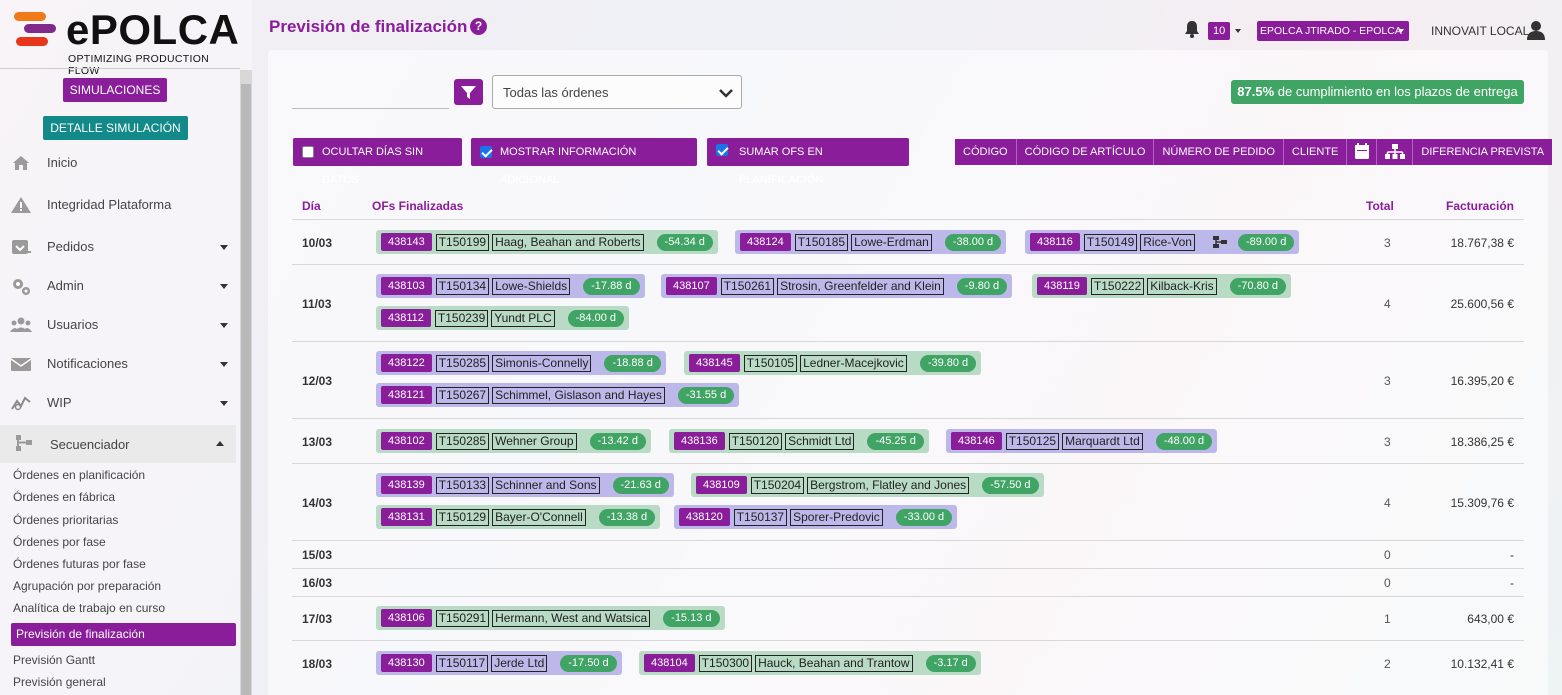 Image resolution: width=1562 pixels, height=695 pixels. Describe the element at coordinates (584, 162) in the screenshot. I see `mostrar-info-checkbox: MOSTRAR INFORMACIÓN ADICIONAL` at that location.